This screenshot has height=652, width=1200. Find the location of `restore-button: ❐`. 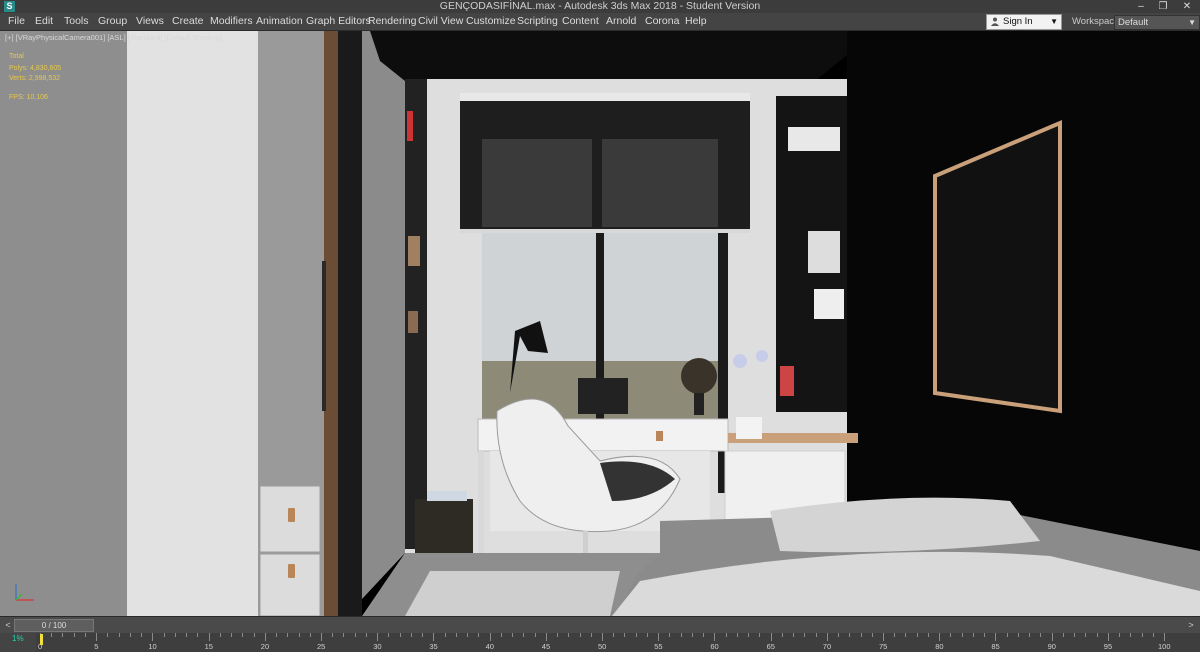

restore-button: ❐ is located at coordinates (1163, 6).